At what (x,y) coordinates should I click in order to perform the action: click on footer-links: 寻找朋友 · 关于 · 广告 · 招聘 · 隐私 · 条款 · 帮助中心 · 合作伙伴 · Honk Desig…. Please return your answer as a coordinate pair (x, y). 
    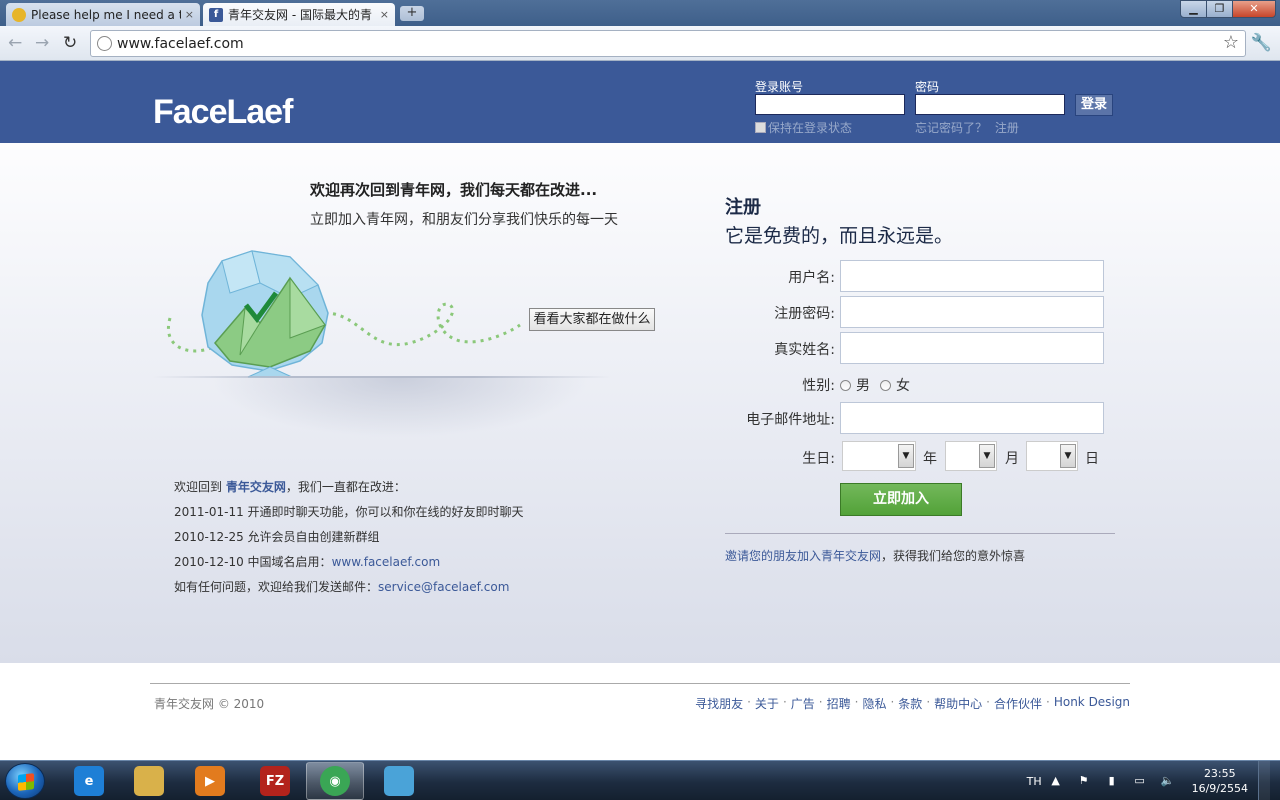
    Looking at the image, I should click on (912, 703).